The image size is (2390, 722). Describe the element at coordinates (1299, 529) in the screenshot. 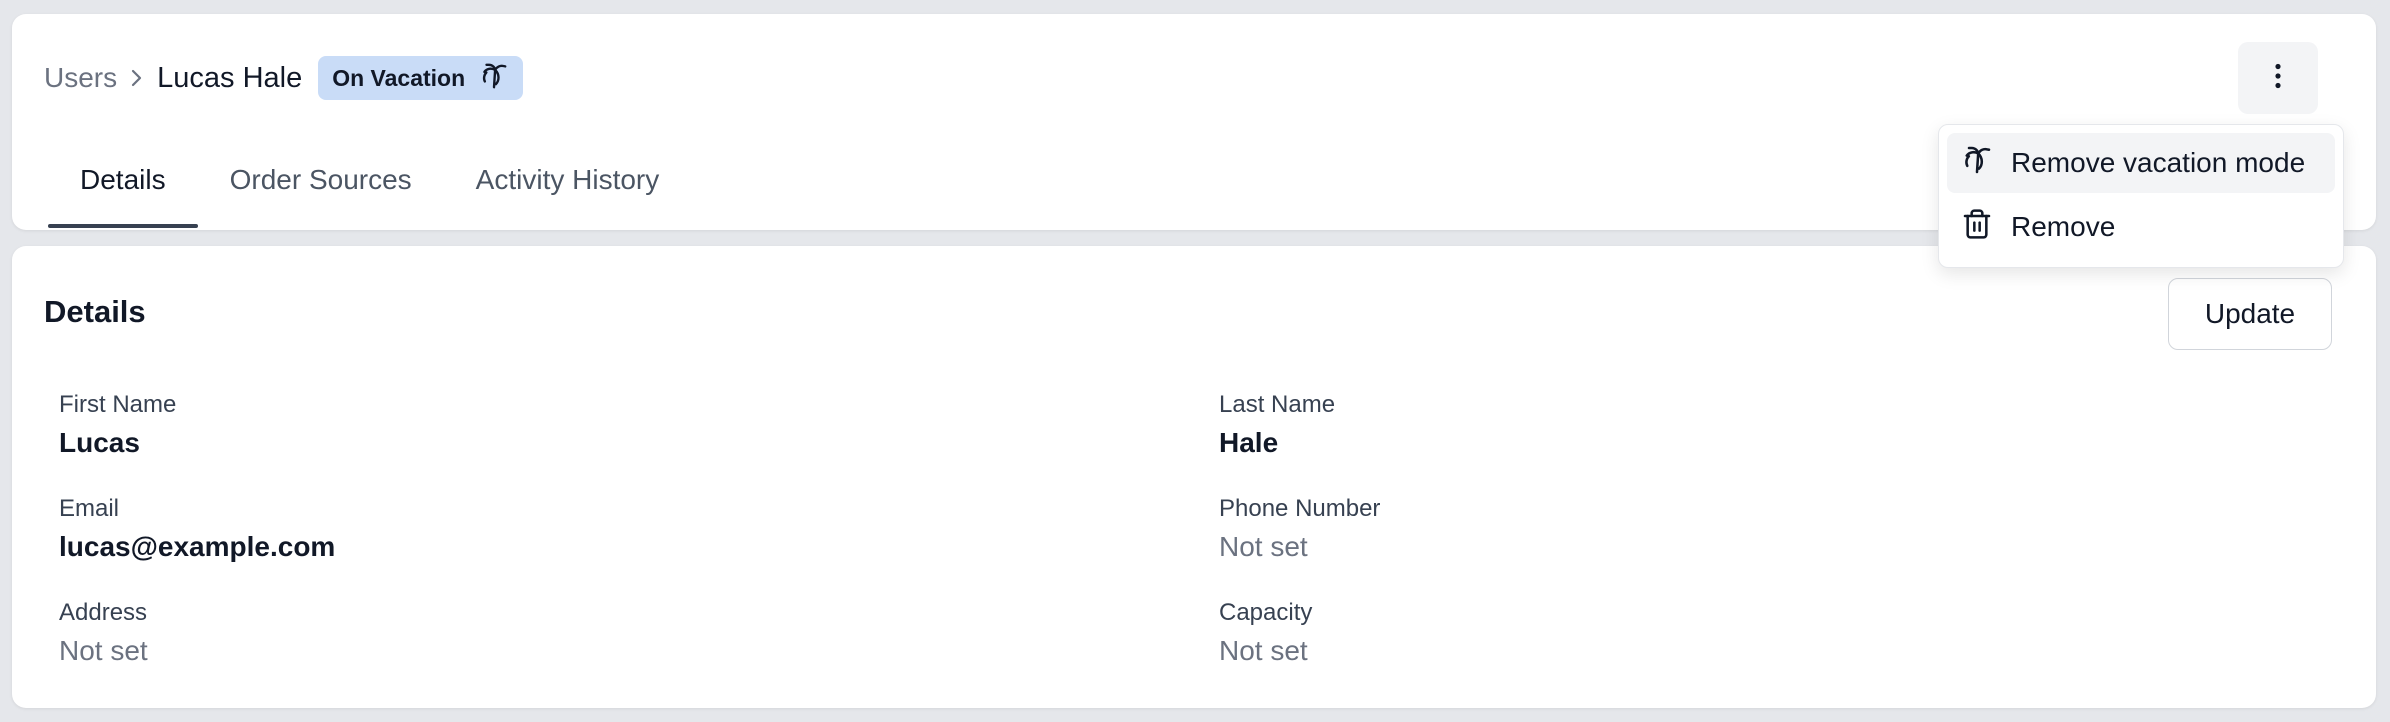

I see `field-phone-number: Phone Number Not set` at that location.